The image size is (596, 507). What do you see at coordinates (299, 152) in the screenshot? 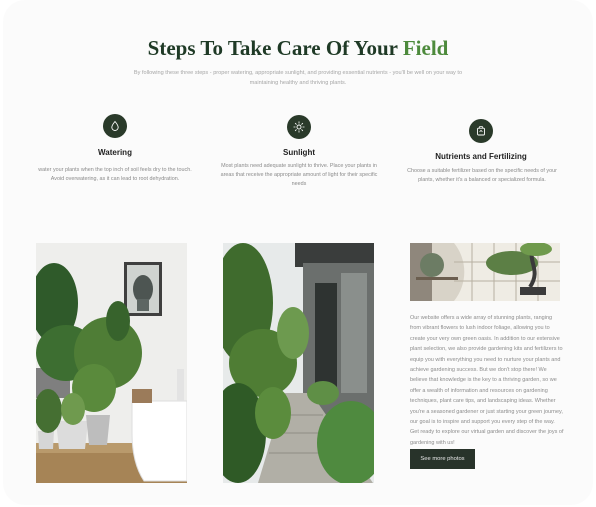
I see `step-title-sunlight: Sunlight` at bounding box center [299, 152].